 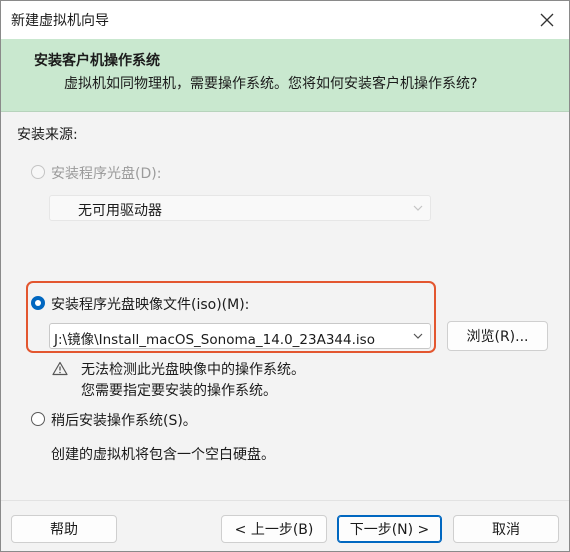 I want to click on close-icon, so click(x=547, y=20).